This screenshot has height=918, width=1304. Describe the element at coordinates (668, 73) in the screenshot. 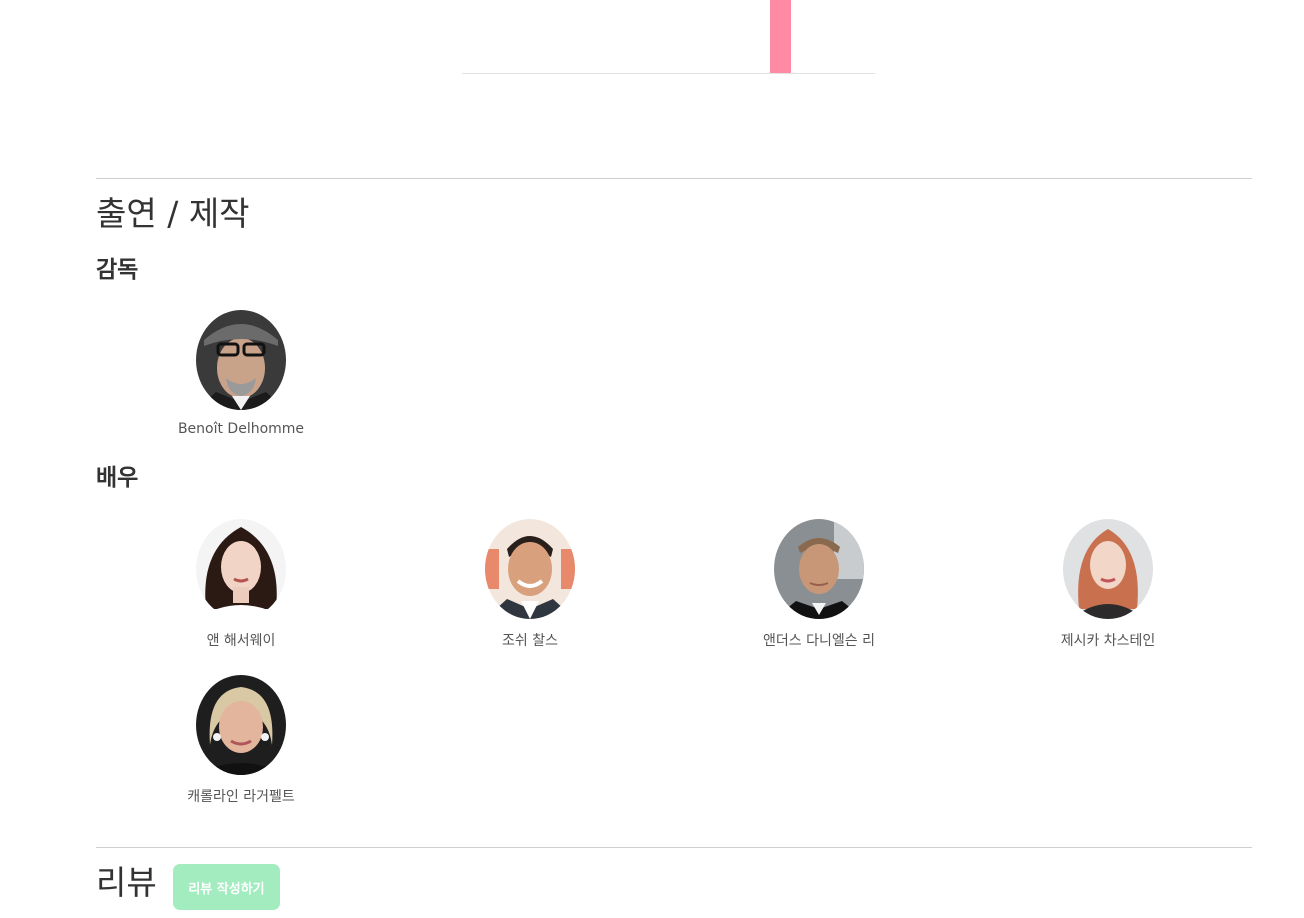

I see `rating-chart-baseline` at that location.